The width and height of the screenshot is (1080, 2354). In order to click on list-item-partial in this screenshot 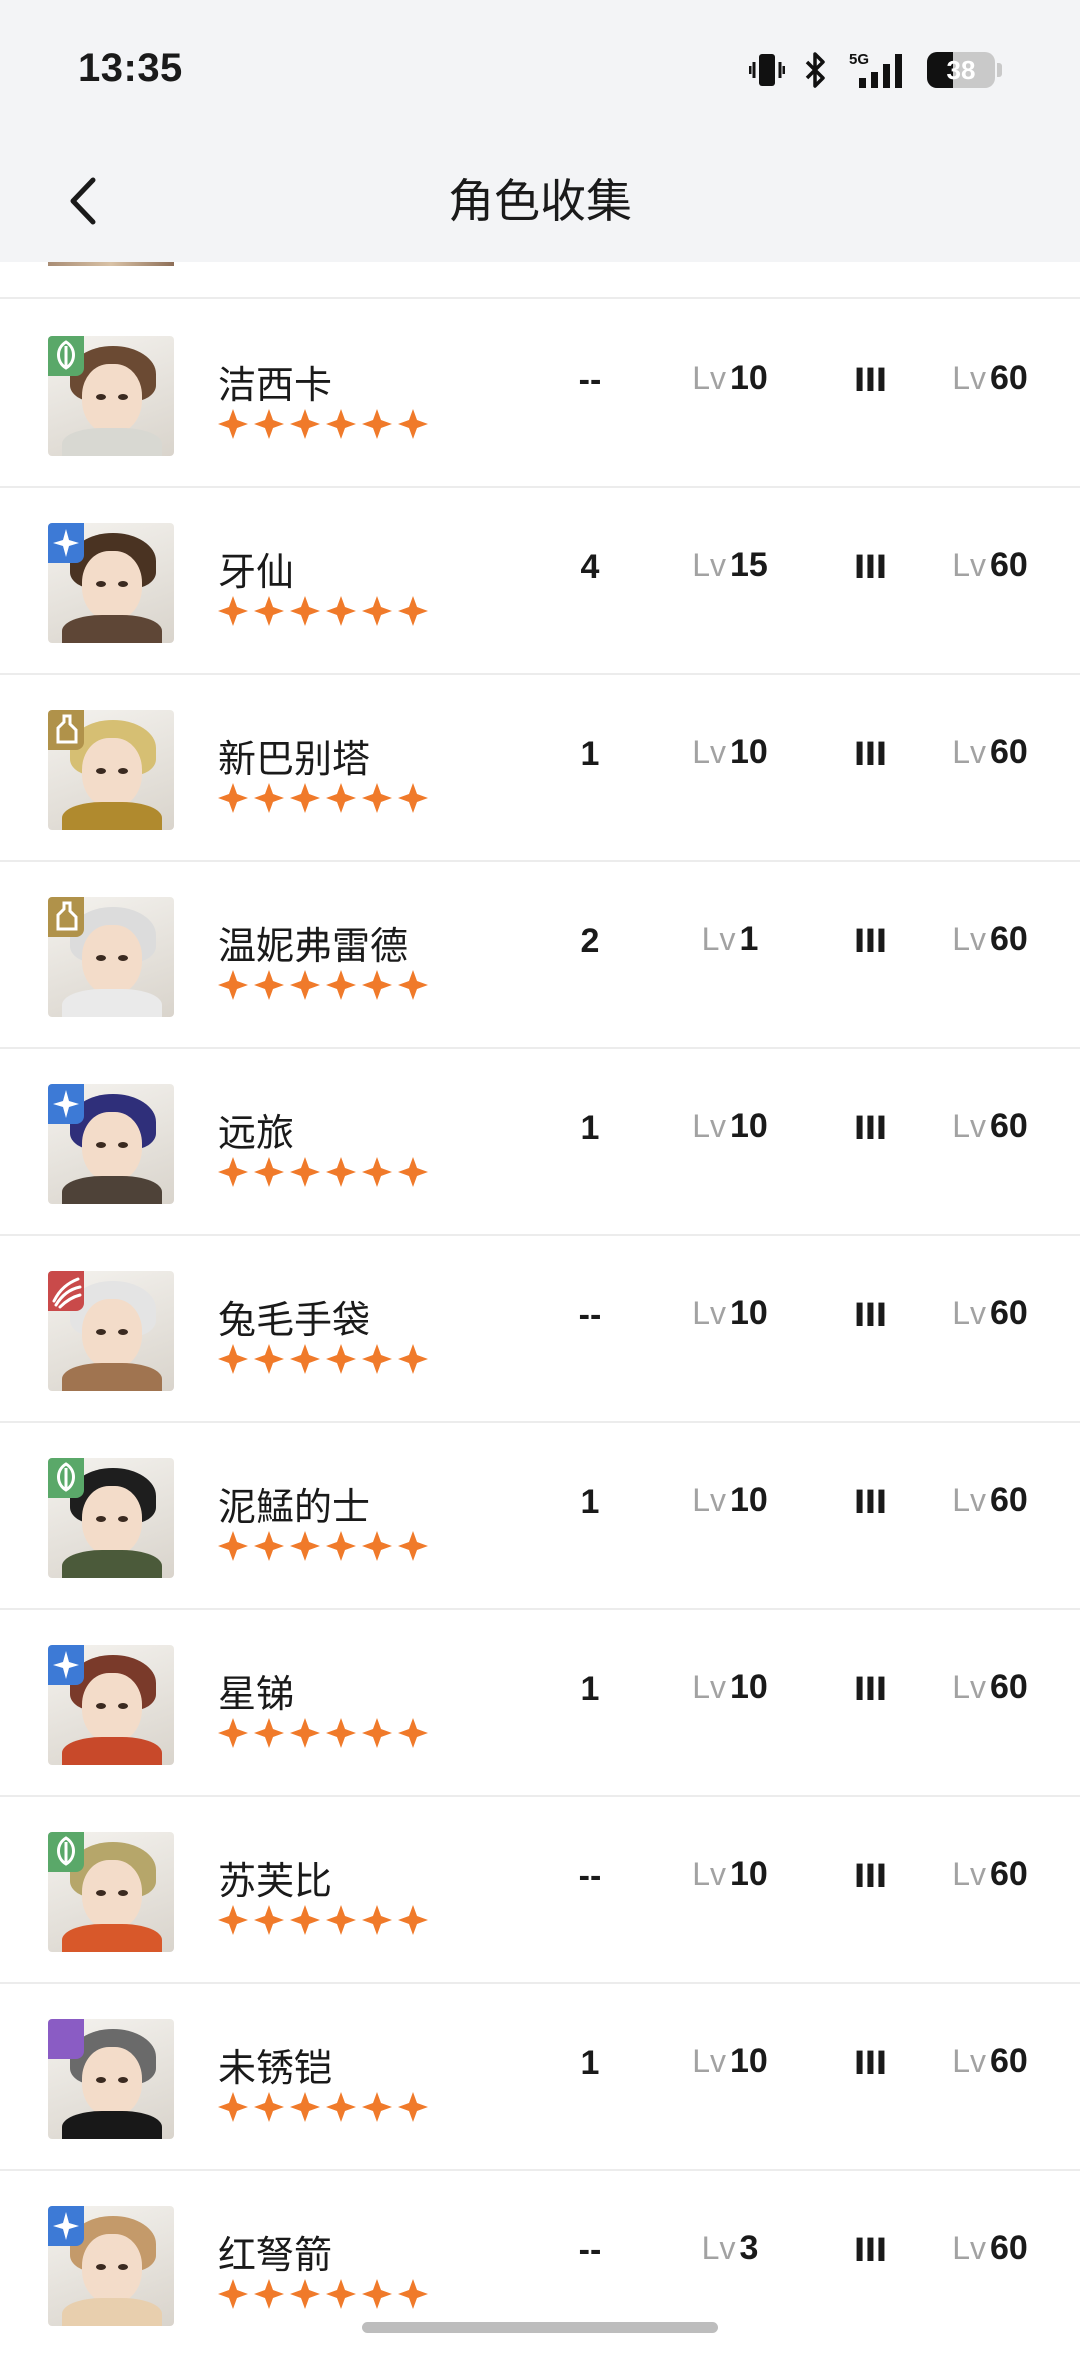, I will do `click(540, 280)`.